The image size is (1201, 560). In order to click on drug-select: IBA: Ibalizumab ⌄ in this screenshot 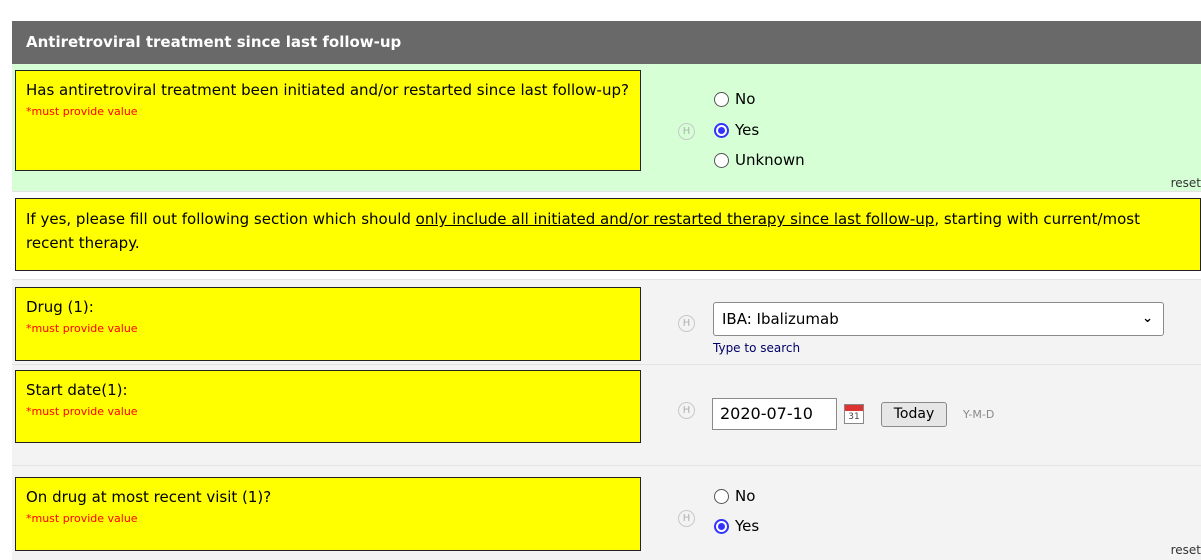, I will do `click(938, 319)`.